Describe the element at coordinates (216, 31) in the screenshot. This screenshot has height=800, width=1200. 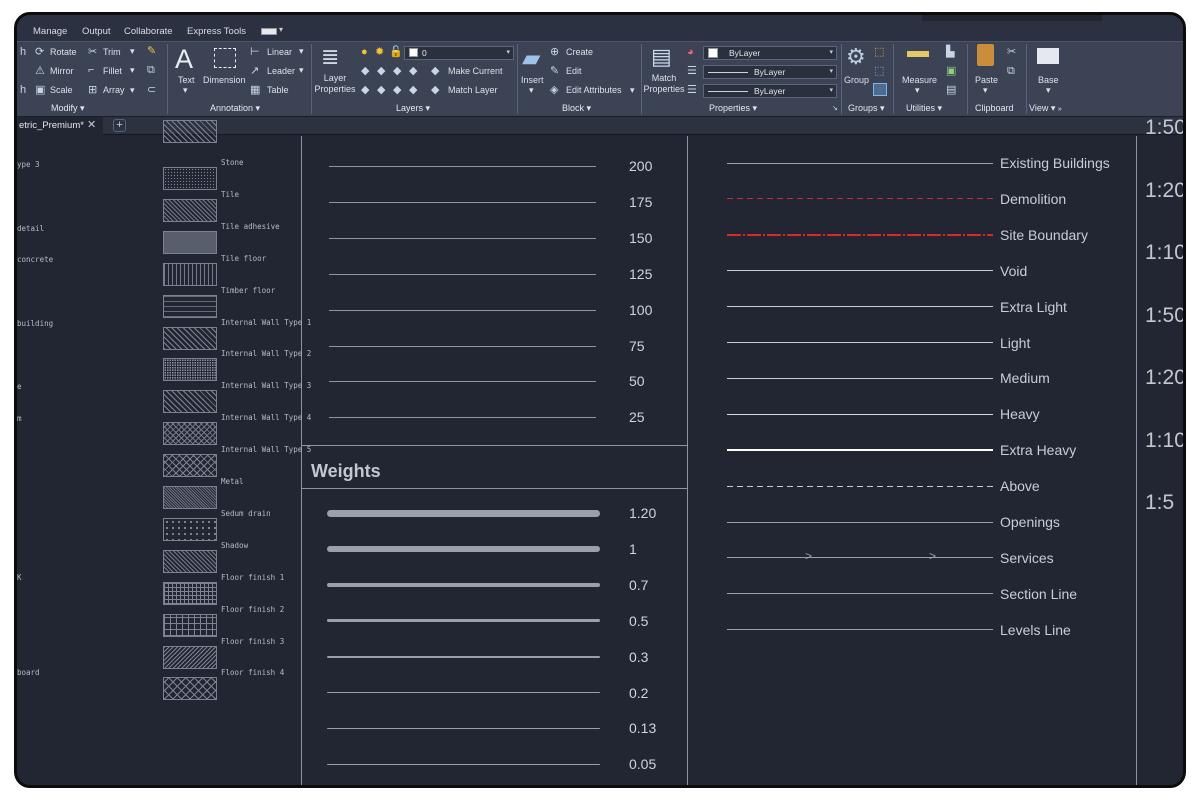
I see `tab-express-tools: Express Tools` at that location.